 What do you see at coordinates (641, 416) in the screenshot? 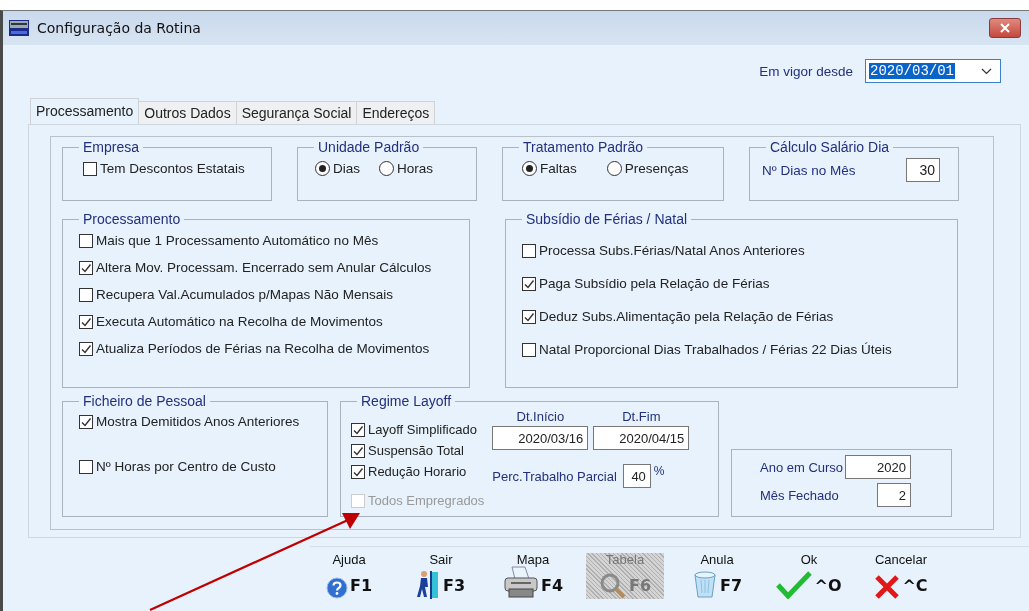
I see `field-label: Dt.Fim` at bounding box center [641, 416].